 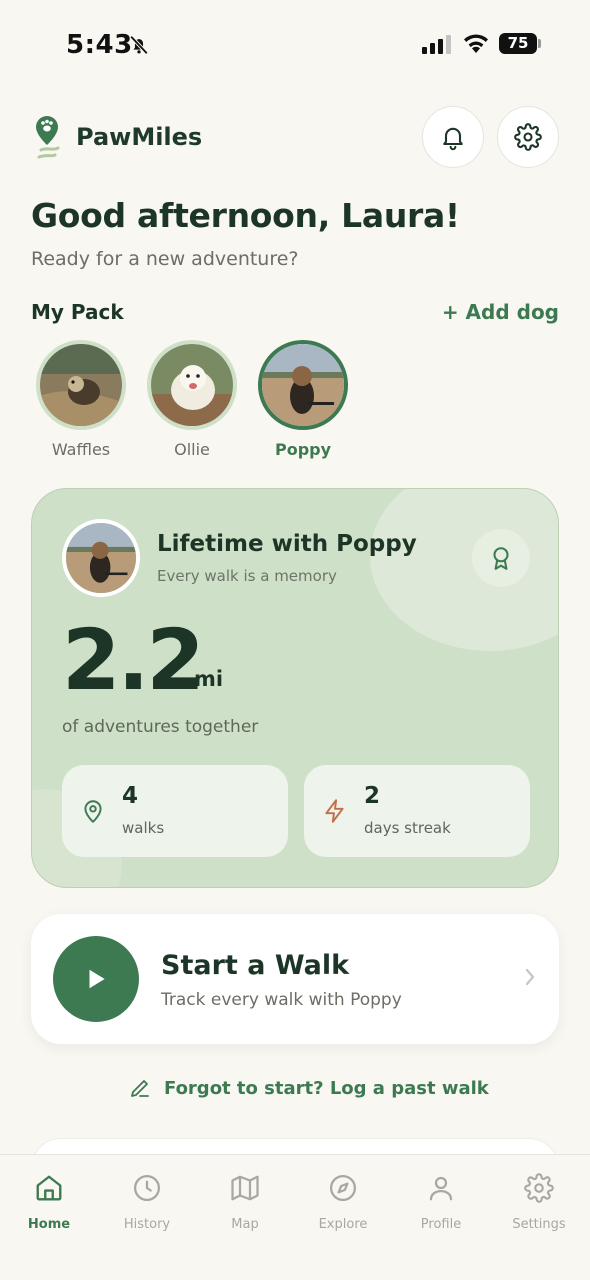 I want to click on tab-explore: Explore, so click(x=343, y=1201).